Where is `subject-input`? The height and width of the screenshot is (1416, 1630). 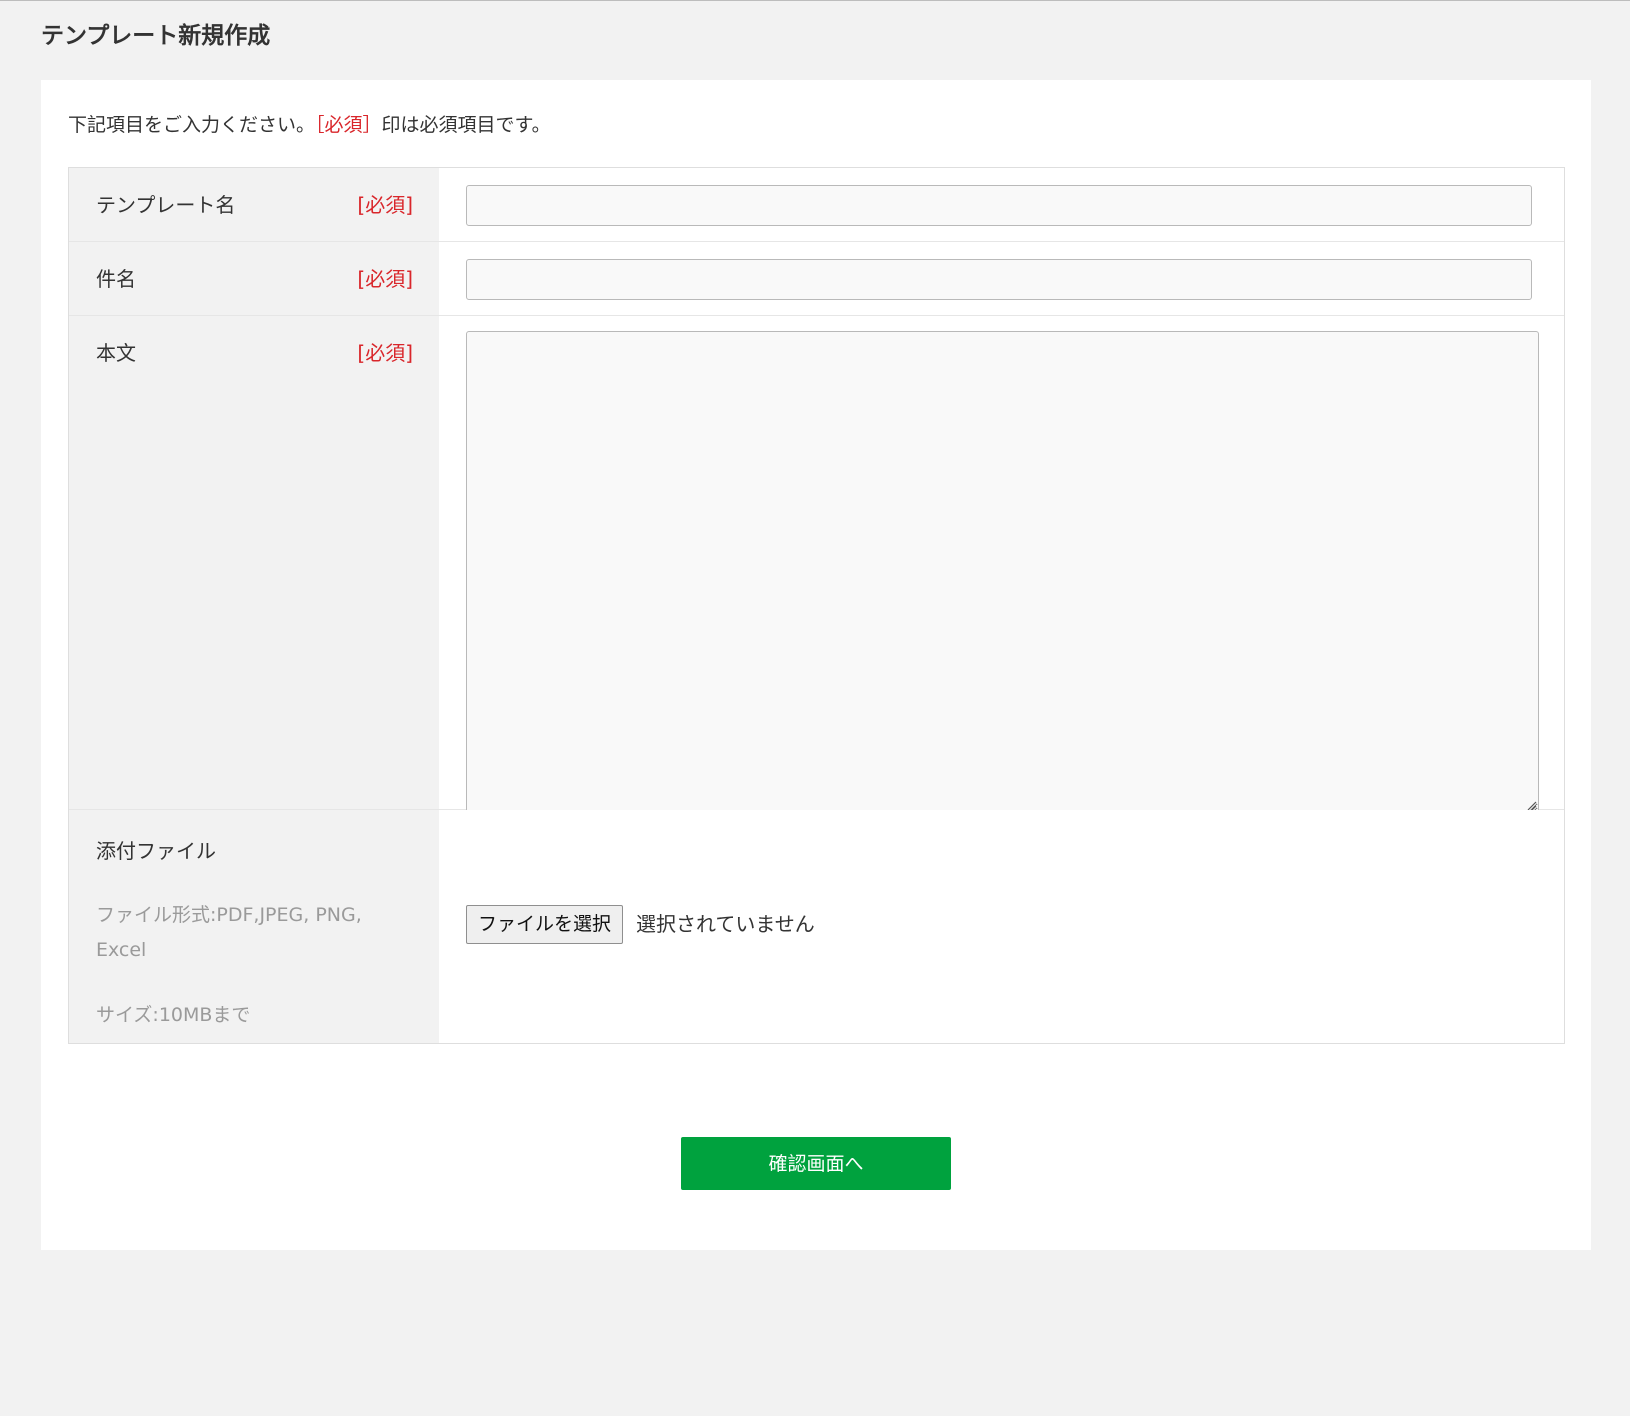
subject-input is located at coordinates (999, 279).